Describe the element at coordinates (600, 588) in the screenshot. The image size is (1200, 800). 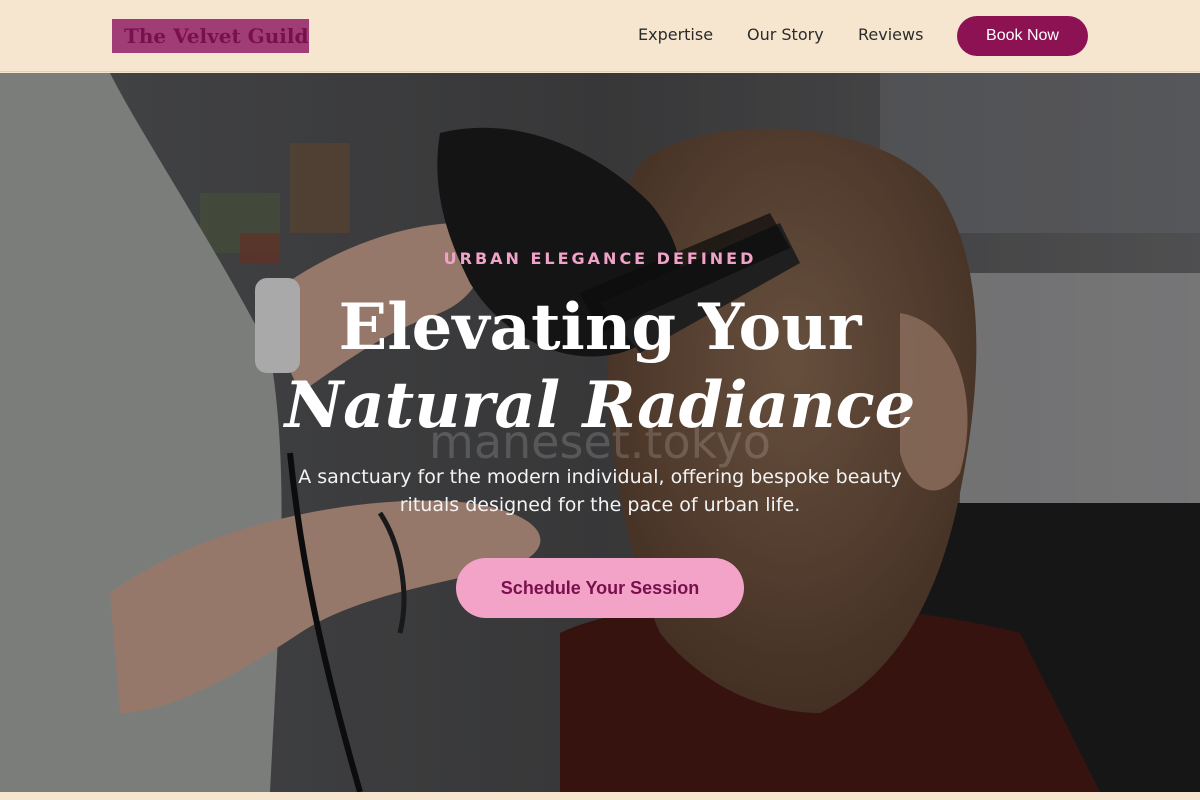
I see `schedule-session-button: Schedule Your Session` at that location.